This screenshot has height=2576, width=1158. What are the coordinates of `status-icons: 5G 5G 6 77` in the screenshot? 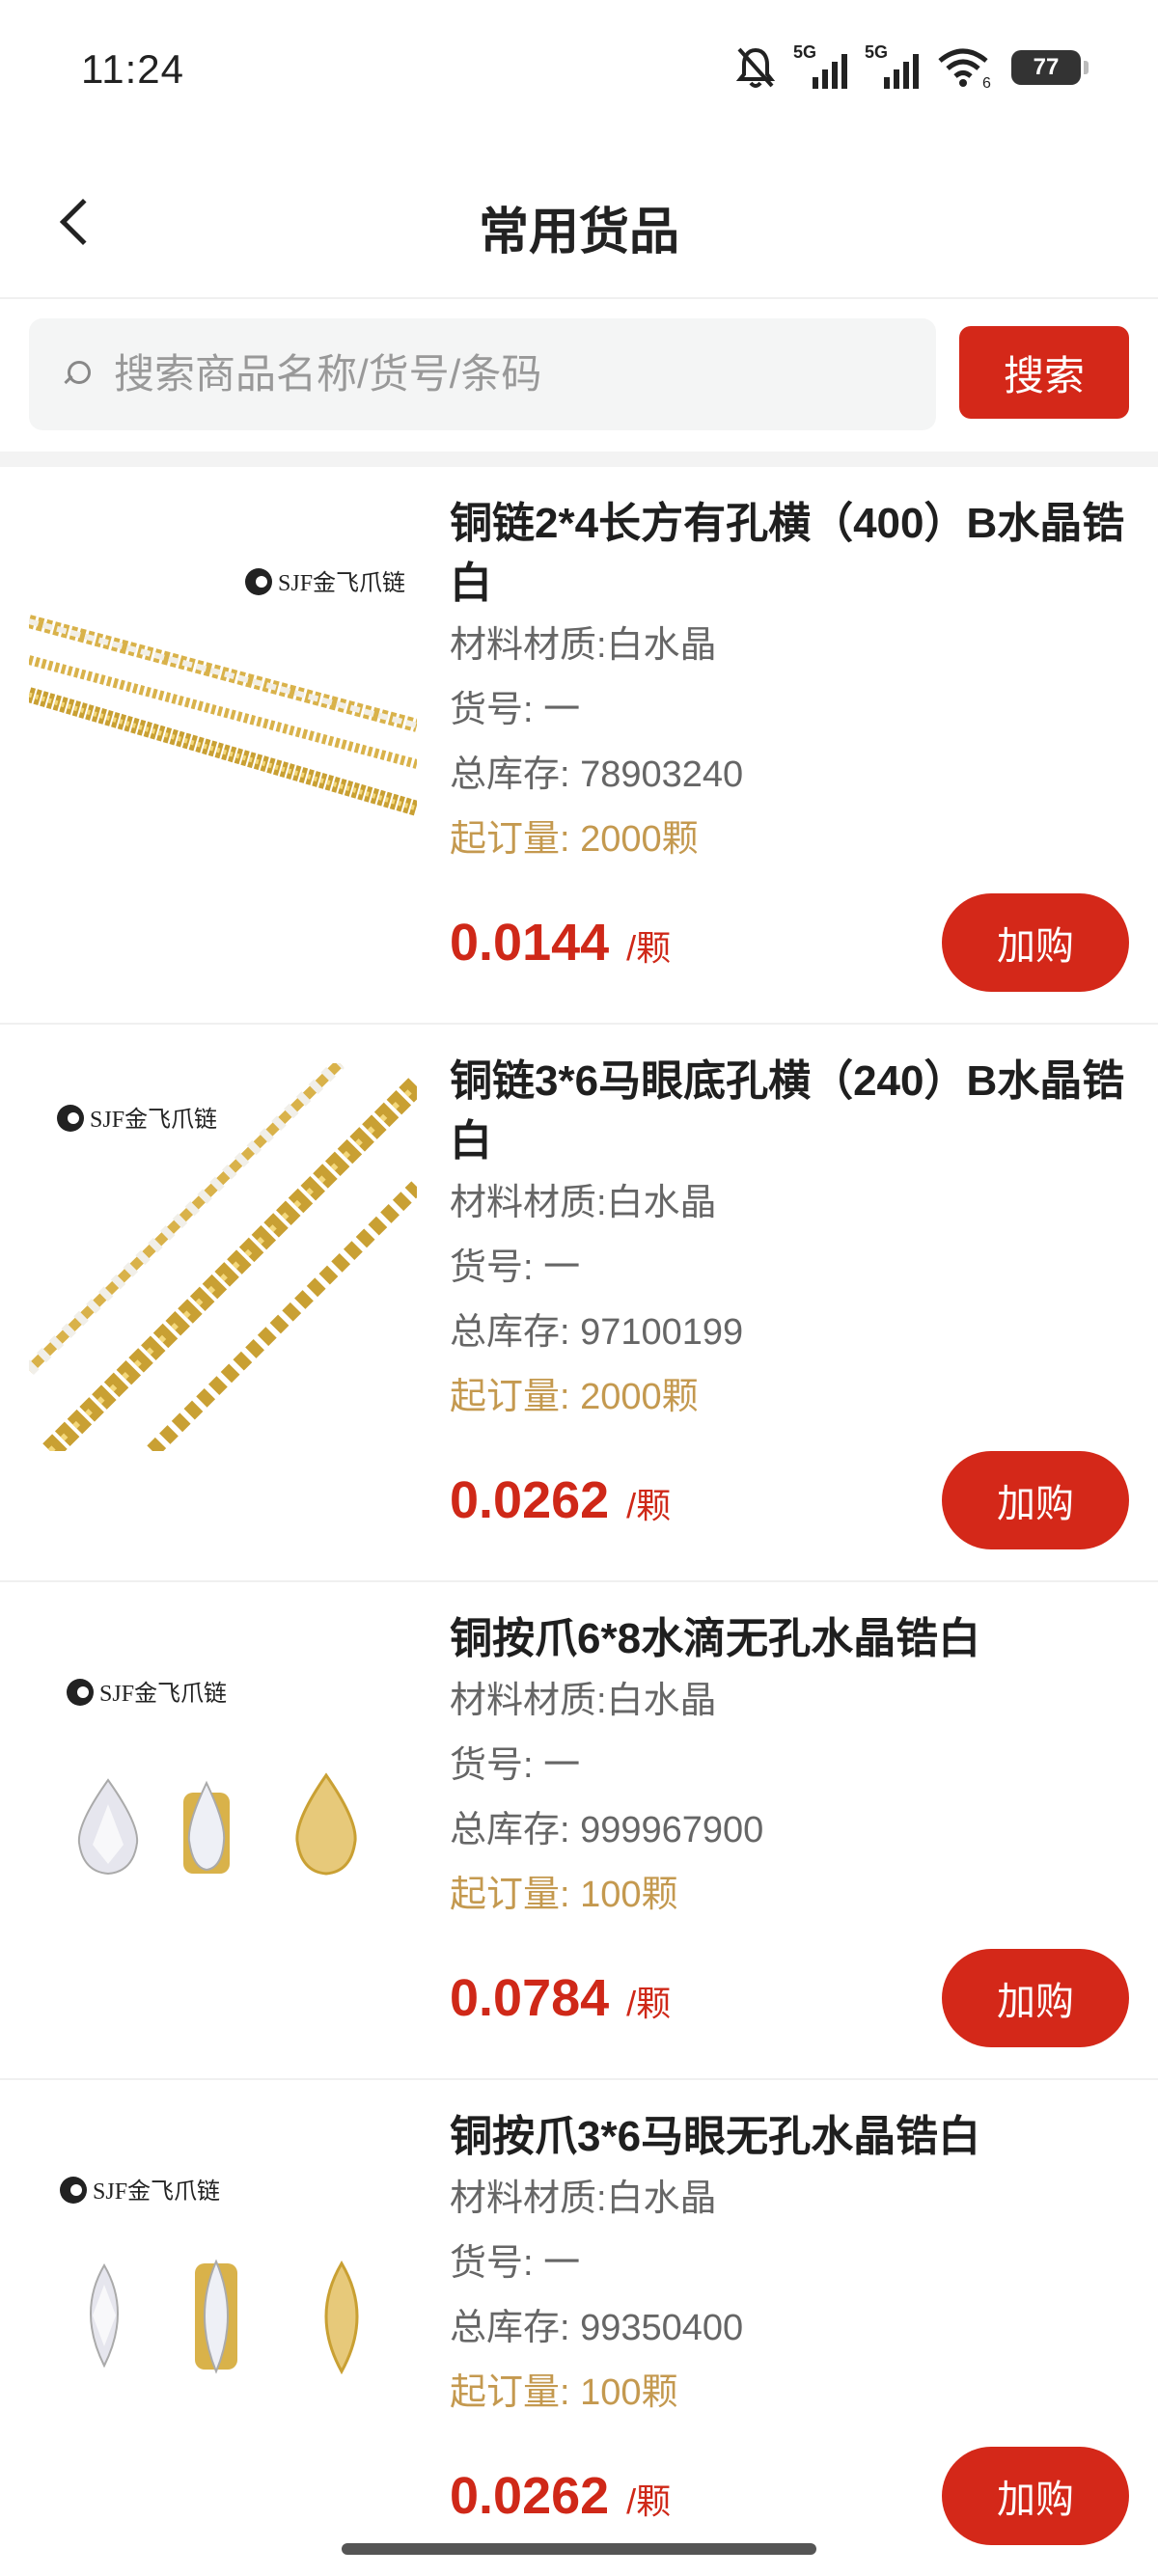 It's located at (912, 67).